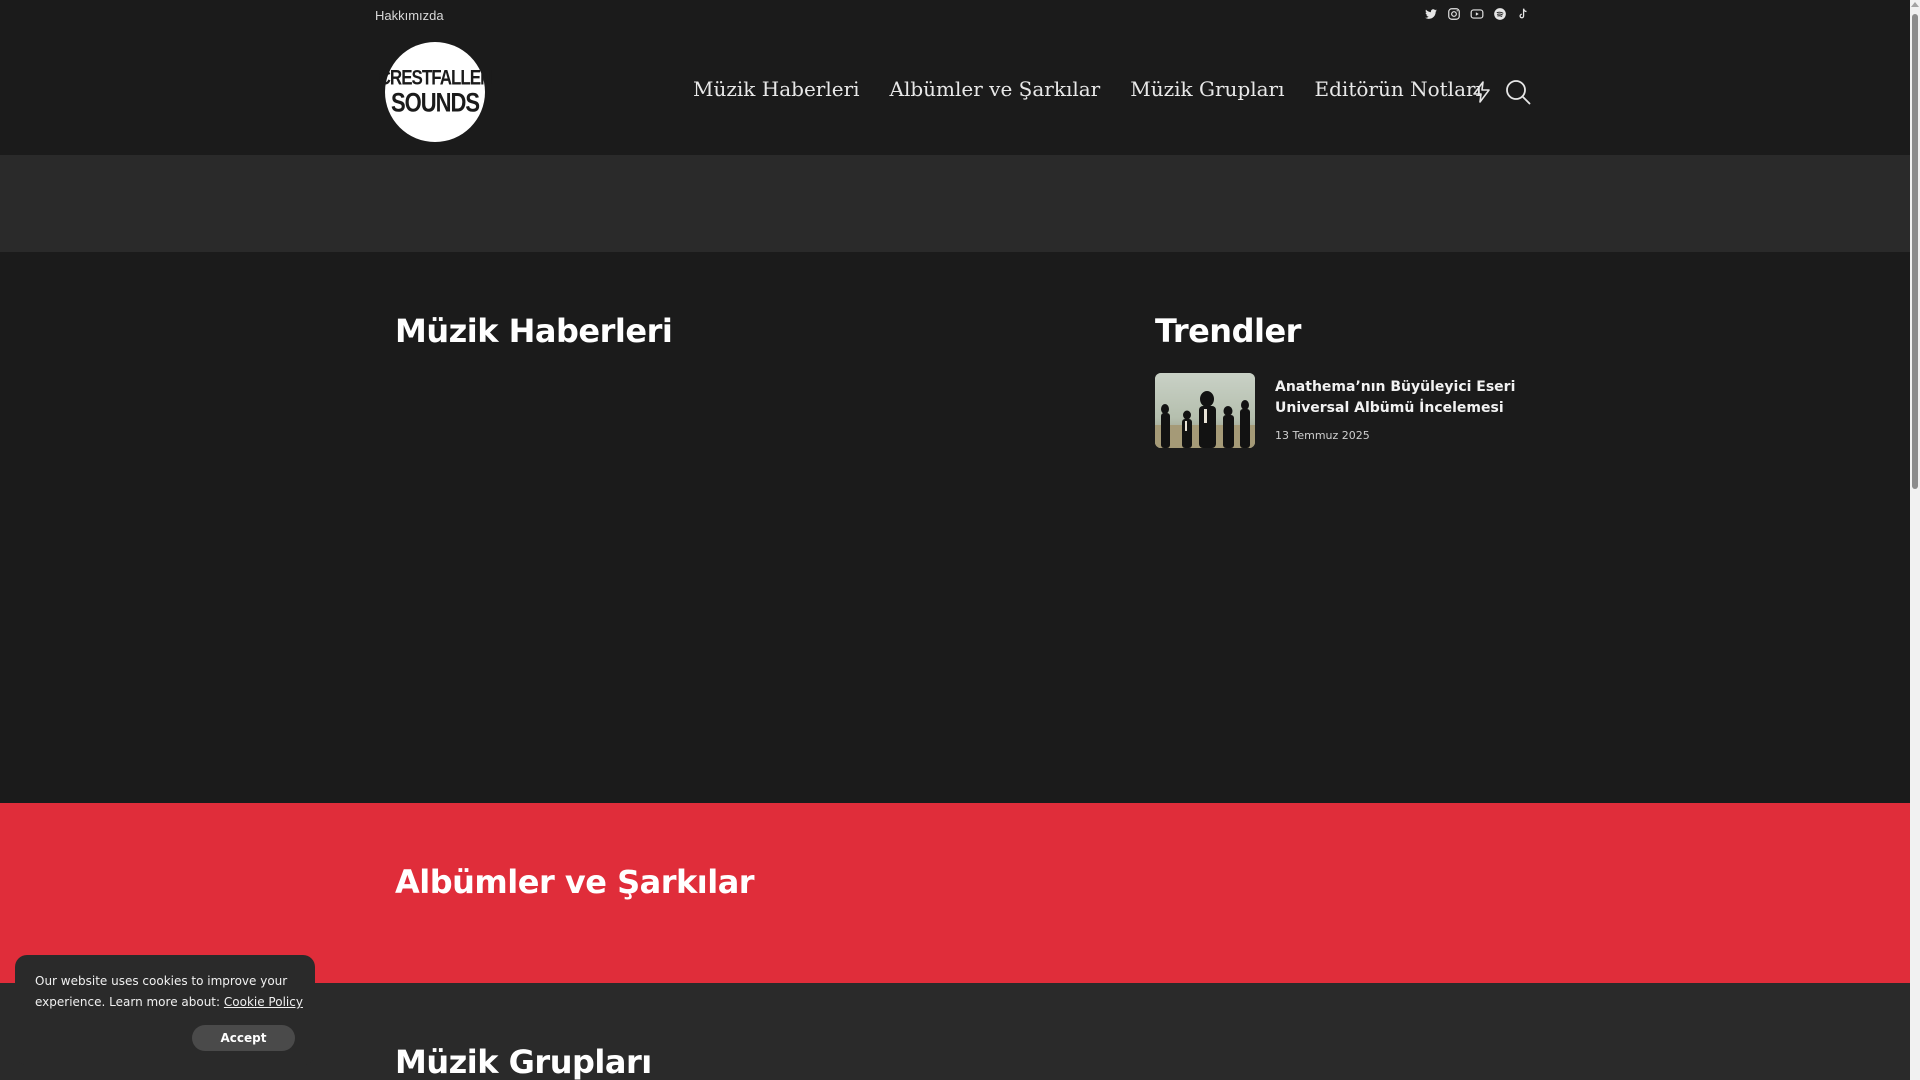 The image size is (1920, 1080). I want to click on logo-text-line2: SOUNDS, so click(435, 102).